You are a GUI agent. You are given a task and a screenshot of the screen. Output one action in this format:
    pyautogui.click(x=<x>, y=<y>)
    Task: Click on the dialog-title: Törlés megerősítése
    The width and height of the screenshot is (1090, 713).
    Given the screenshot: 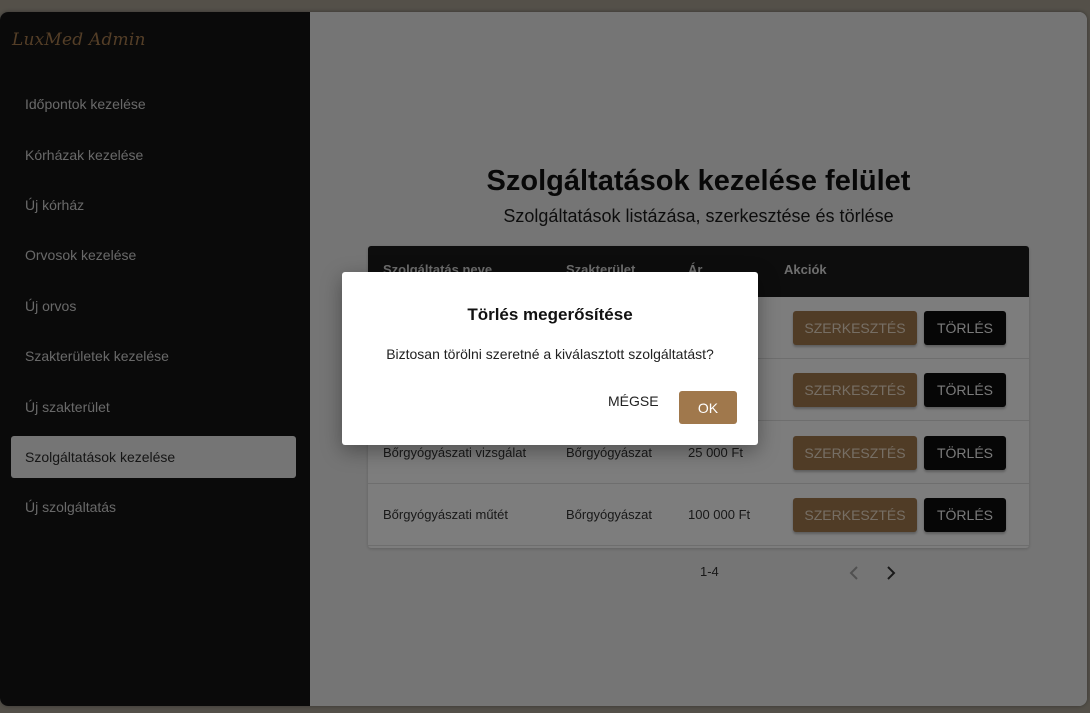 What is the action you would take?
    pyautogui.click(x=550, y=314)
    